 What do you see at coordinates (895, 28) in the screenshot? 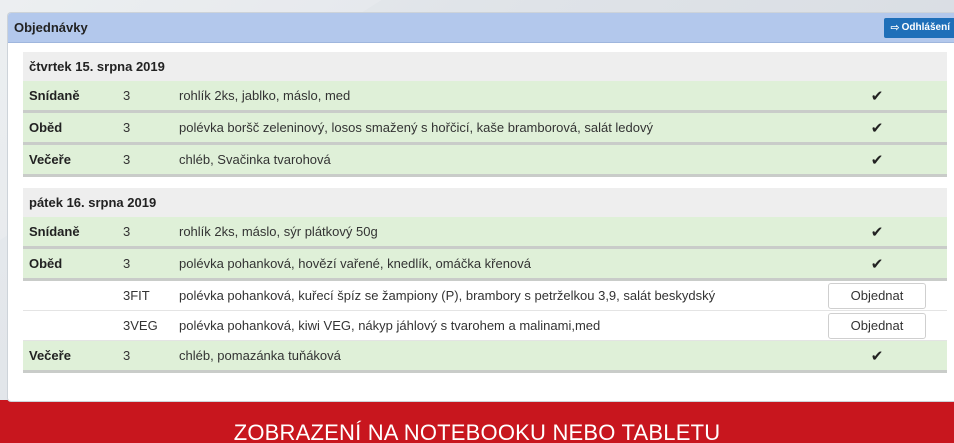
I see `sign-out-icon: ⇨` at bounding box center [895, 28].